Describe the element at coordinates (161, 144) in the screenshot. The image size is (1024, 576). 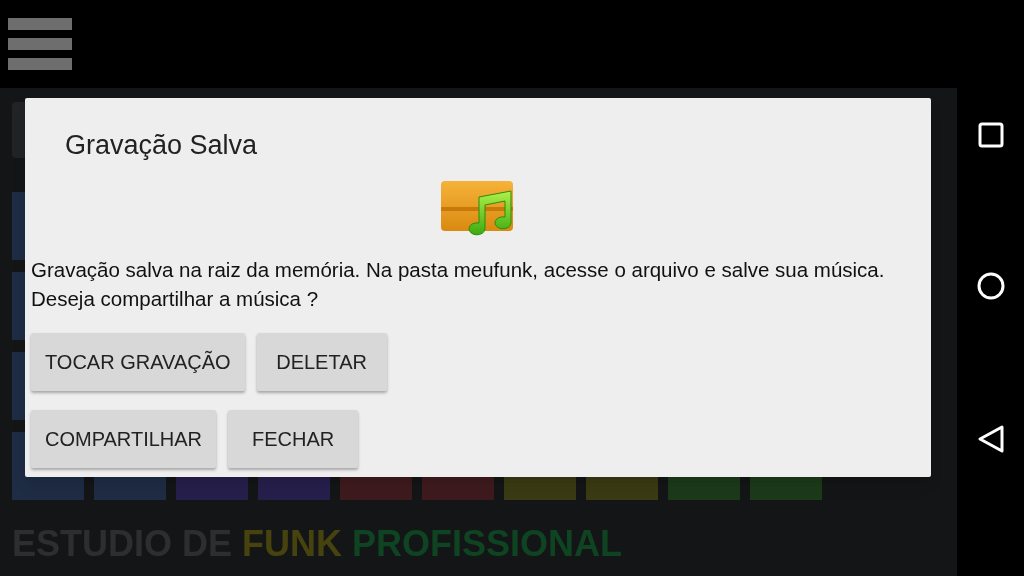
I see `dialog-title: Gravação Salva` at that location.